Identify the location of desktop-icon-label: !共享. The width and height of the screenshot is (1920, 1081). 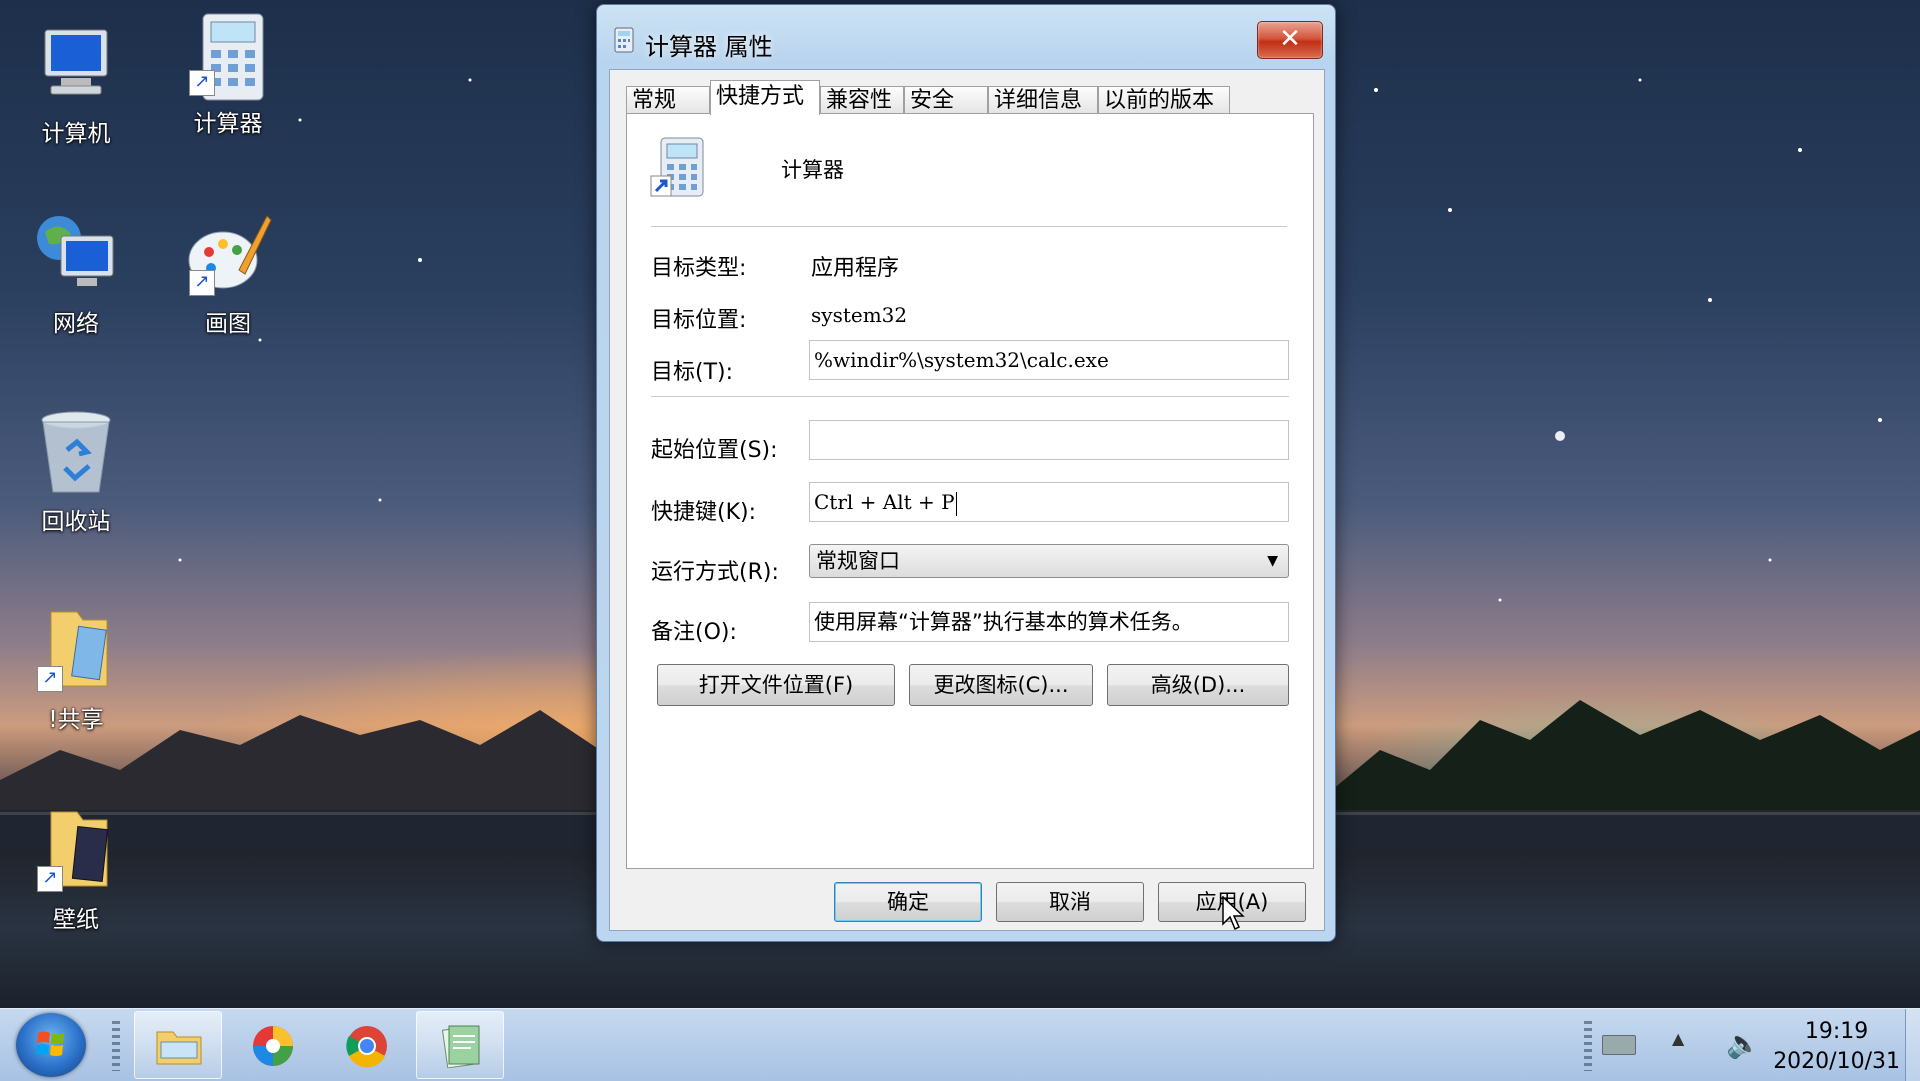
(76, 720).